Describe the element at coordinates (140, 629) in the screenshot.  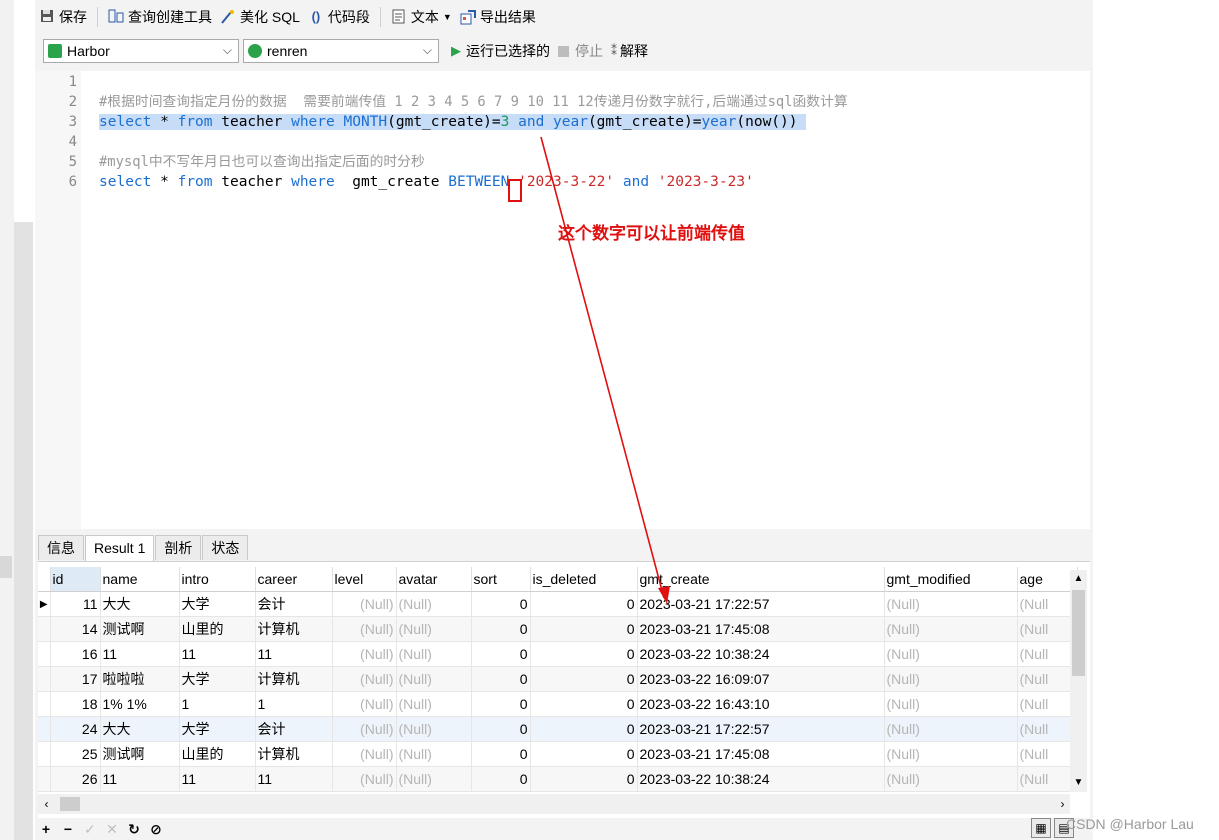
I see `table-cell: 测试啊` at that location.